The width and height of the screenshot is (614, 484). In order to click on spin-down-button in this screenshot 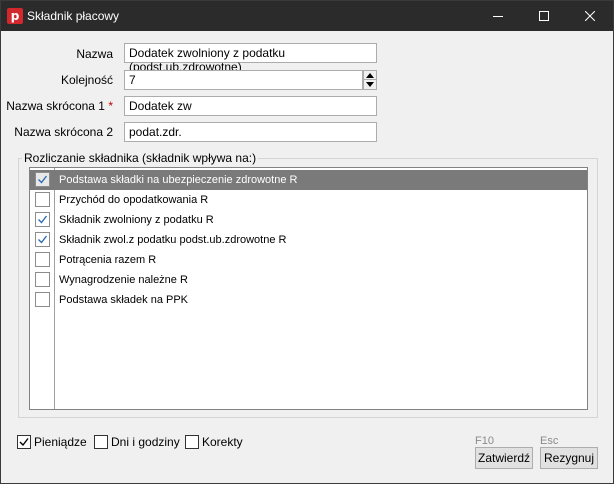, I will do `click(370, 84)`.